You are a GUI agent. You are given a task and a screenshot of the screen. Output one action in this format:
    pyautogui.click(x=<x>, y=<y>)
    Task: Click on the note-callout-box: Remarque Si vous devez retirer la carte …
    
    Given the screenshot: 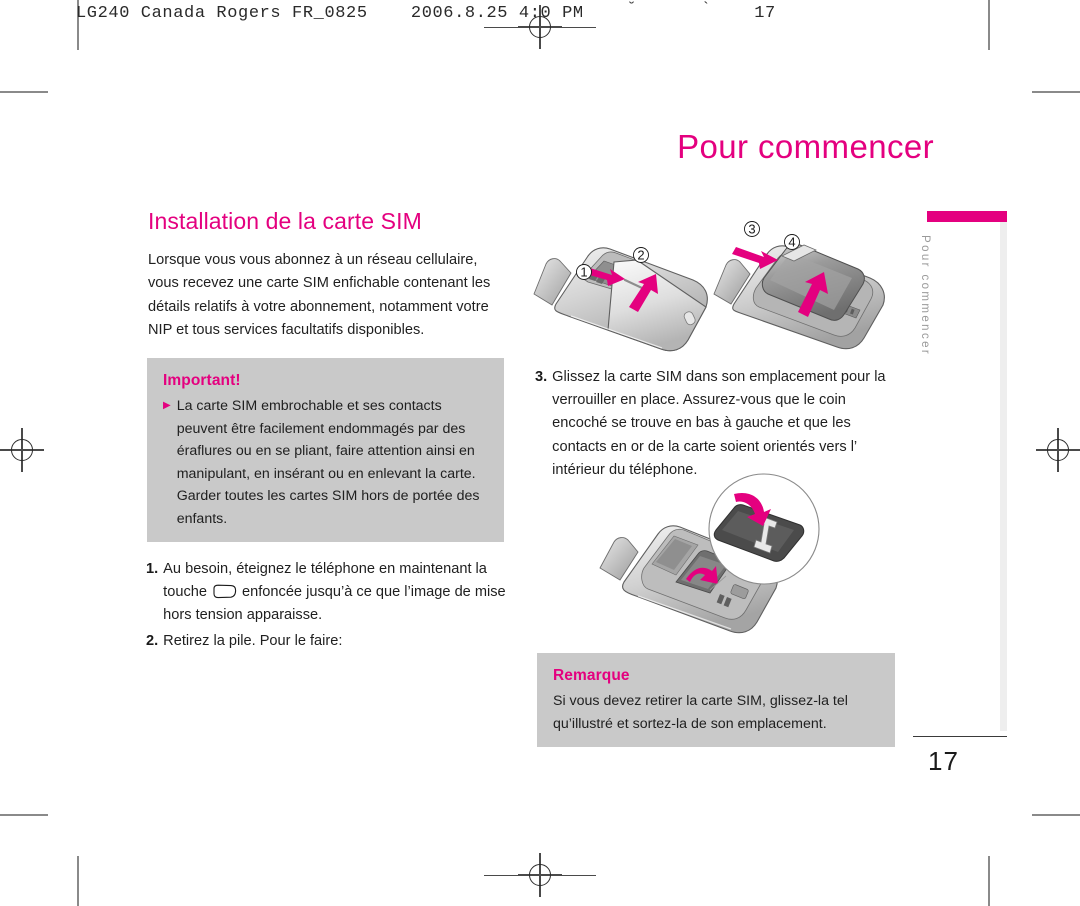 What is the action you would take?
    pyautogui.click(x=716, y=700)
    